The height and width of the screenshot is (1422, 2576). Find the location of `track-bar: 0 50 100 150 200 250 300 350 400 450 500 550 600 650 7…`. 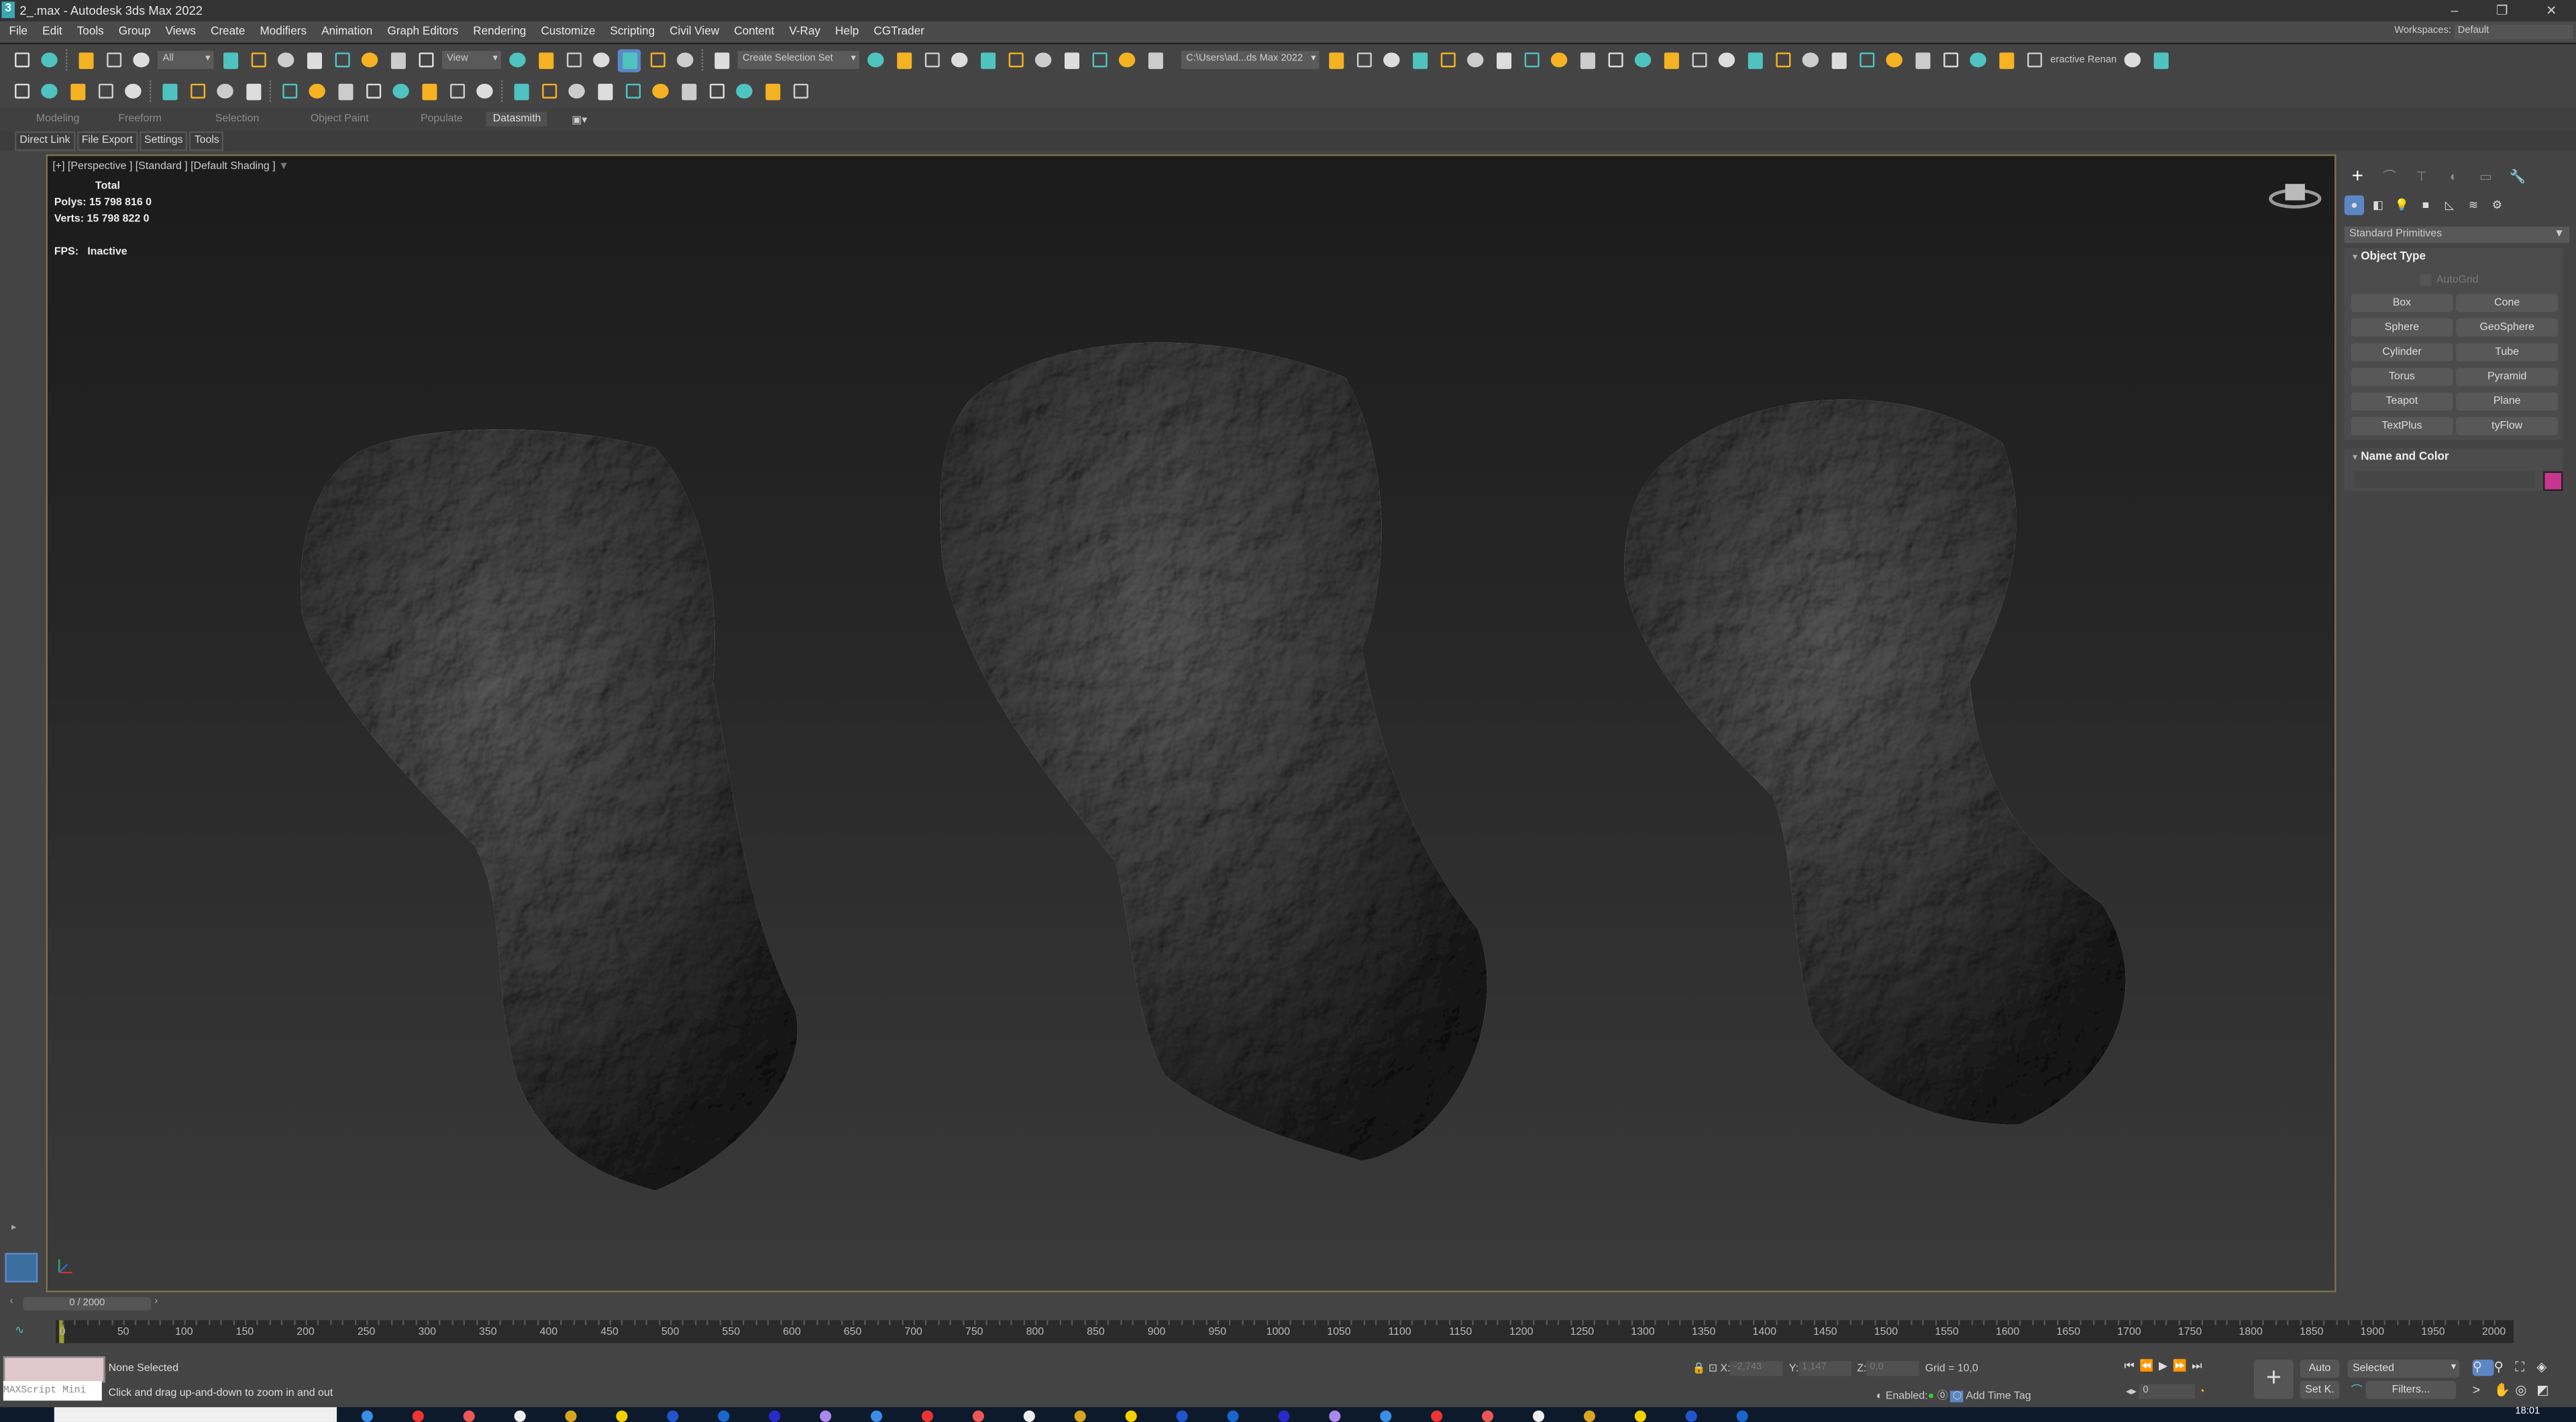

track-bar: 0 50 100 150 200 250 300 350 400 450 500 550 600 650 7… is located at coordinates (1285, 1332).